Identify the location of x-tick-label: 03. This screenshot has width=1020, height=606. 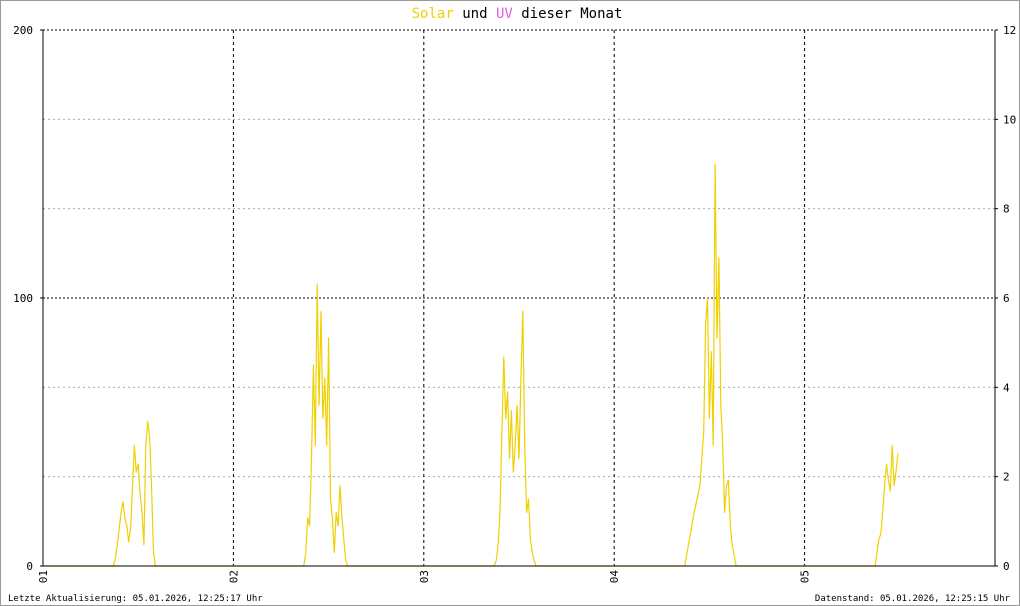
(424, 576).